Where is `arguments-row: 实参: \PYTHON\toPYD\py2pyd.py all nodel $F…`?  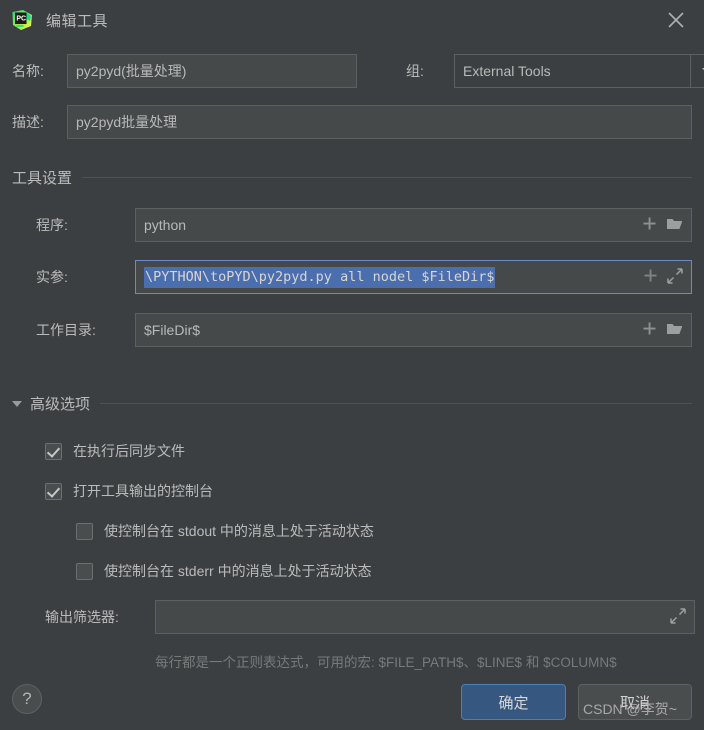
arguments-row: 实参: \PYTHON\toPYD\py2pyd.py all nodel $F… is located at coordinates (364, 277).